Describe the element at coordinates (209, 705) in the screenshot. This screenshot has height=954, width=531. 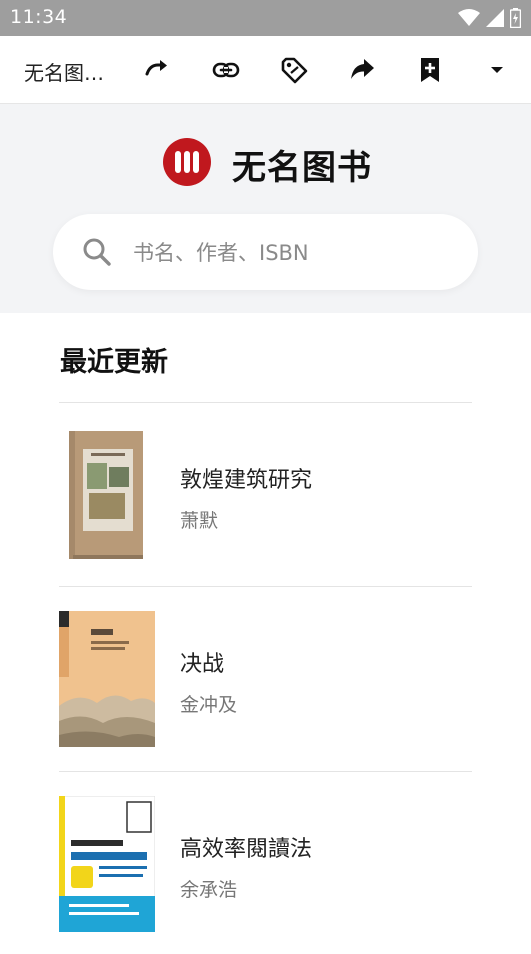
I see `book-author: 金冲及` at that location.